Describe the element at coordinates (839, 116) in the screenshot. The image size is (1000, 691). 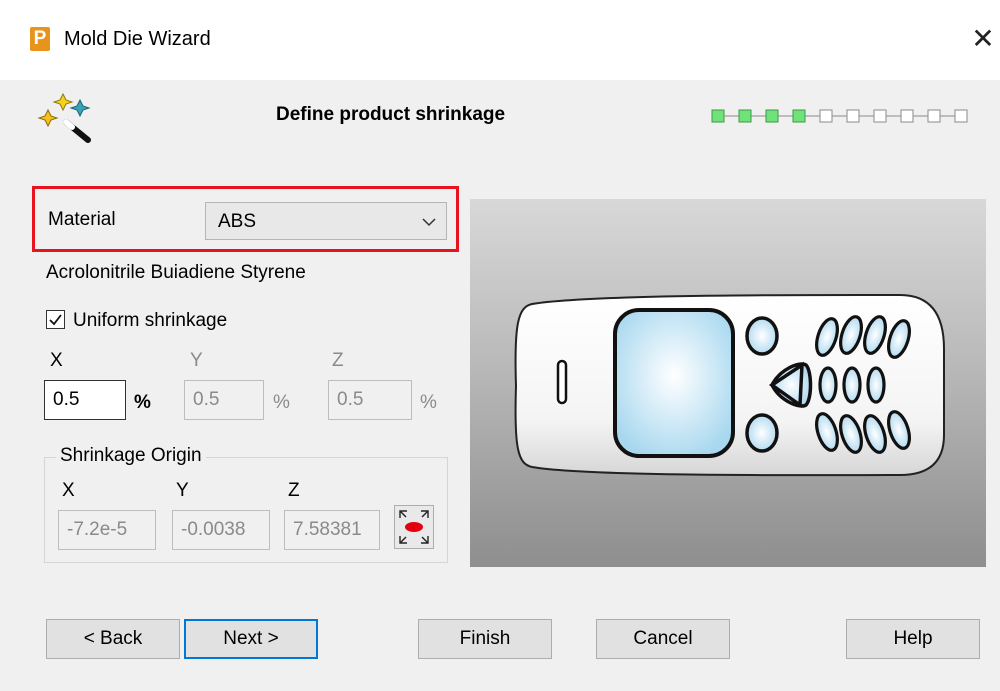
I see `wizard-progress-indicator` at that location.